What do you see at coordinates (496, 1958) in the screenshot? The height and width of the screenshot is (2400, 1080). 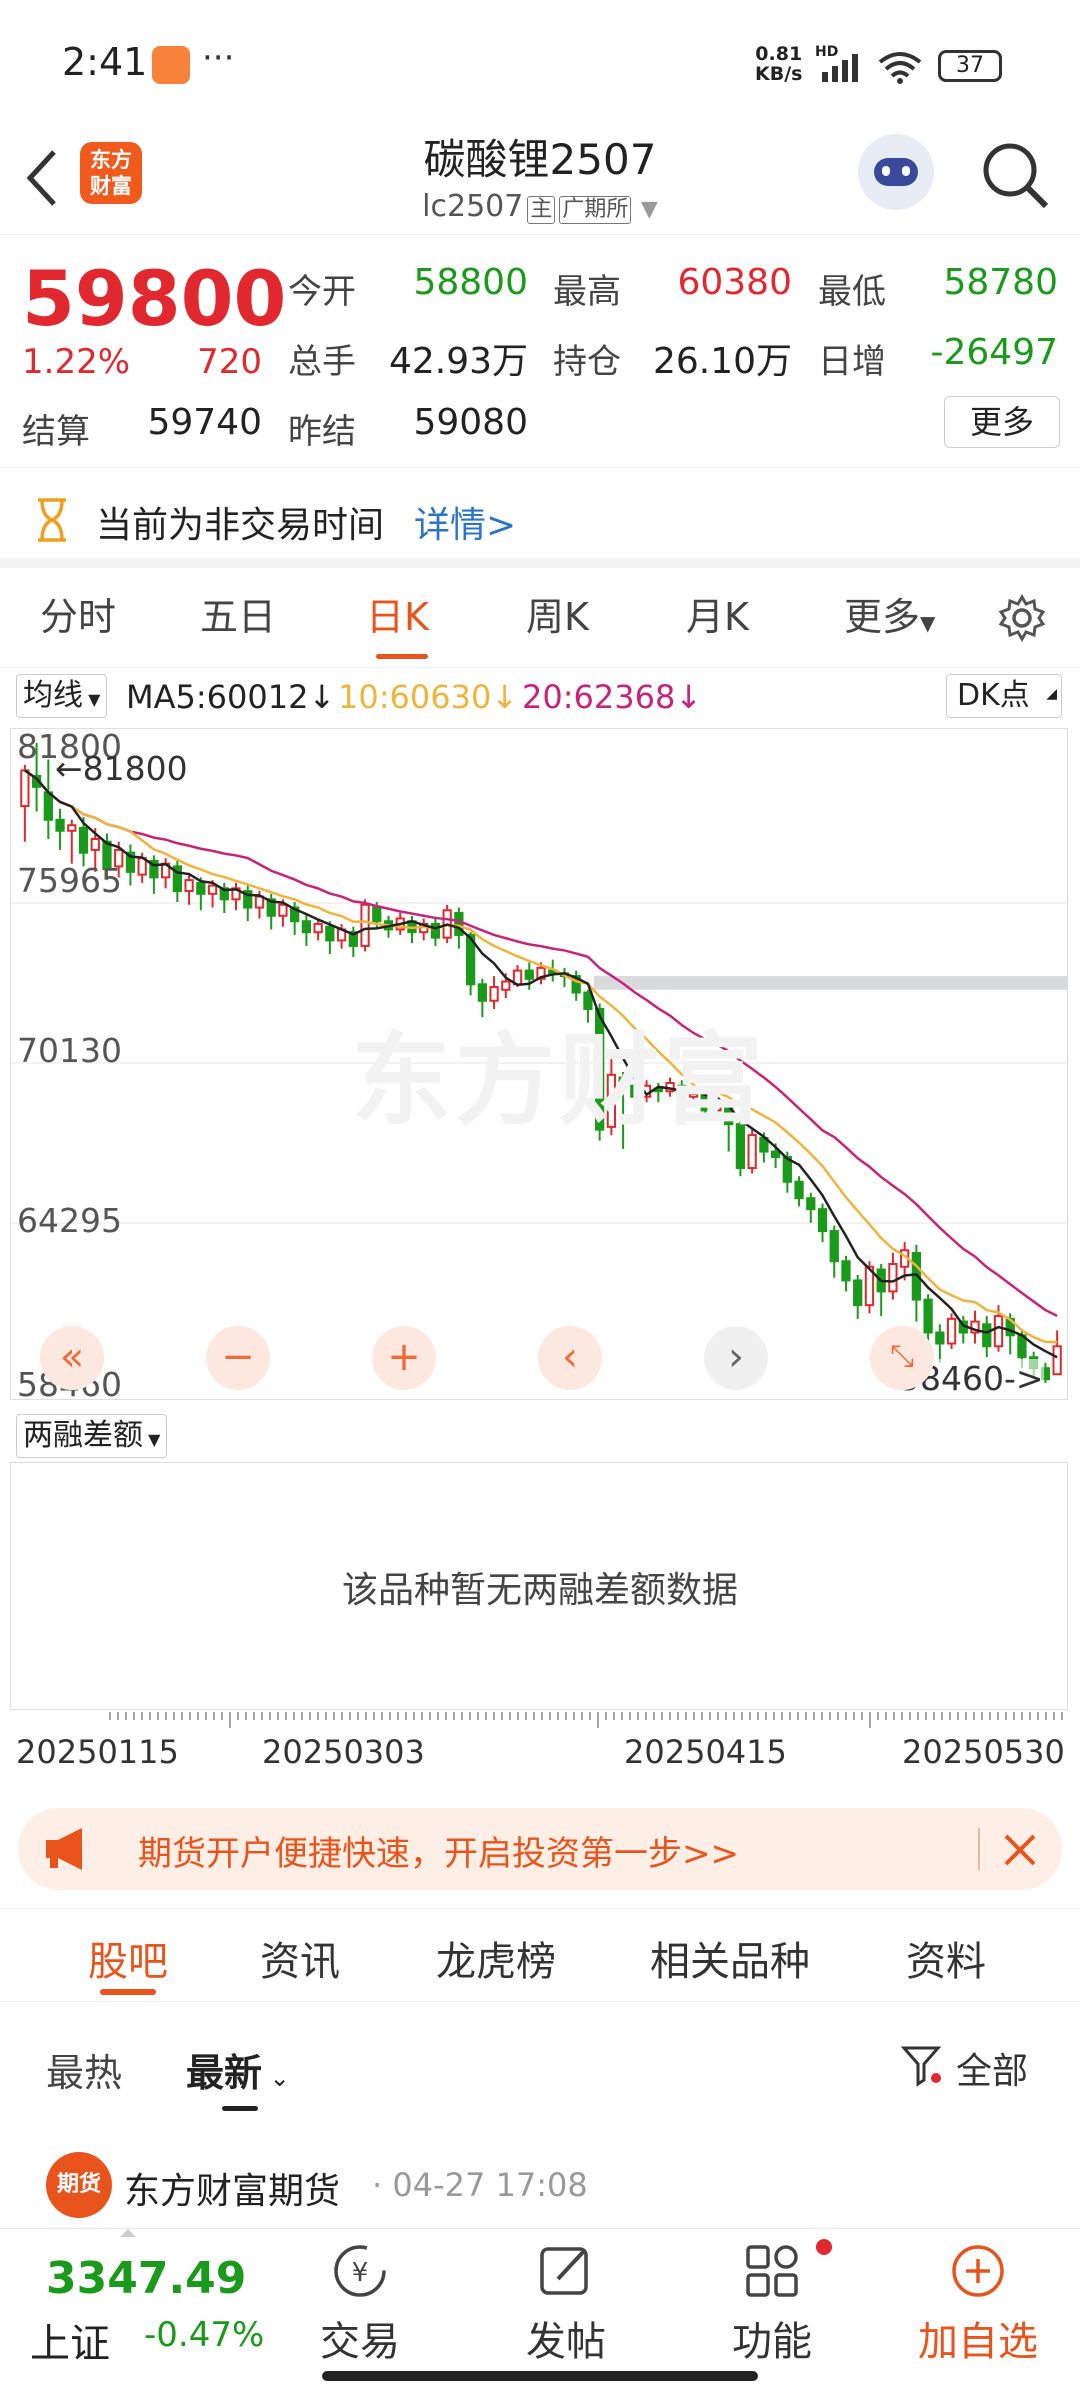 I see `tab-dragon-tiger: 龙虎榜` at bounding box center [496, 1958].